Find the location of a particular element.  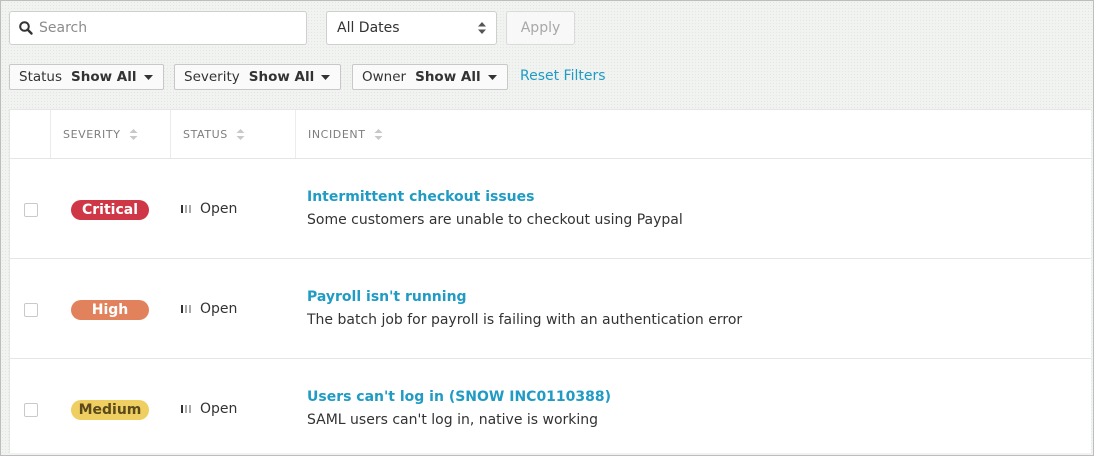

reset-filters-link: Reset Filters is located at coordinates (563, 76).